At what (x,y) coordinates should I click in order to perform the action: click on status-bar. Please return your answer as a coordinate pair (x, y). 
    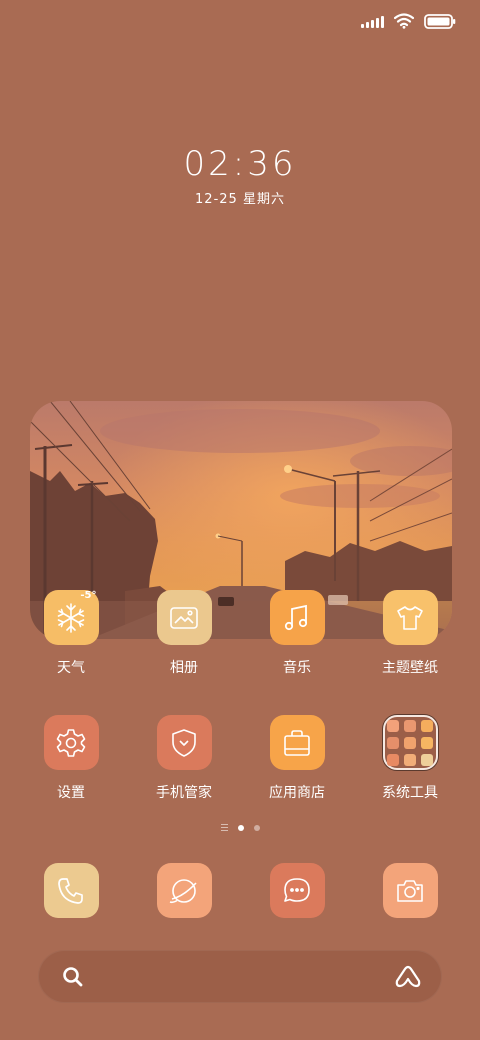
    Looking at the image, I should click on (408, 21).